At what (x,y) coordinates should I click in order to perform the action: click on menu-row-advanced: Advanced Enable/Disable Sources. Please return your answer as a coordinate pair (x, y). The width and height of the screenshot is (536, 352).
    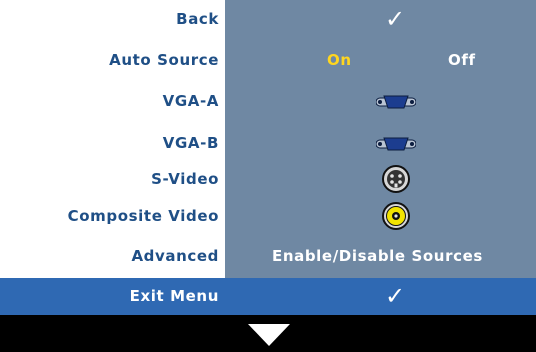
    Looking at the image, I should click on (268, 256).